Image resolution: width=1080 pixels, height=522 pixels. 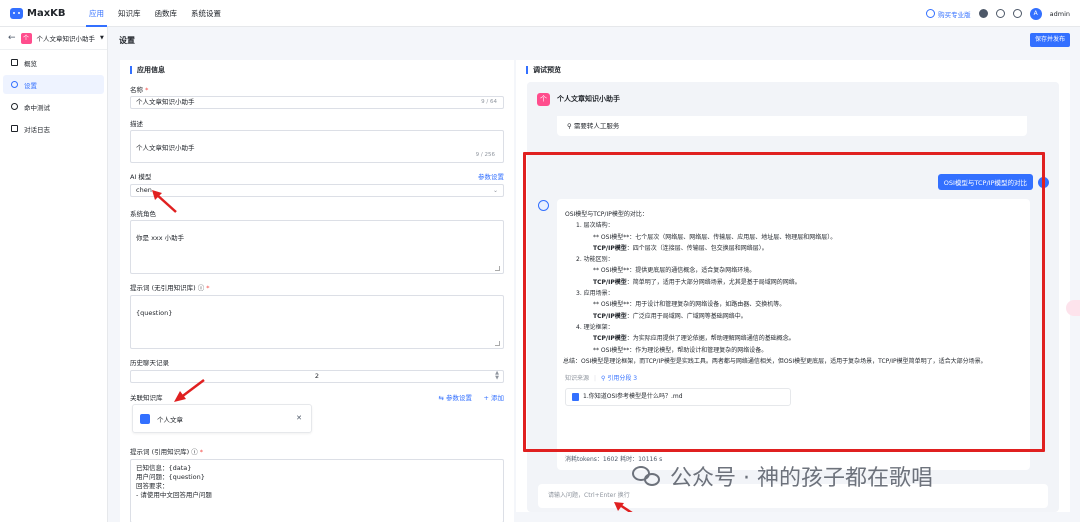 What do you see at coordinates (53, 84) in the screenshot?
I see `sidebar-item-settings: 设置` at bounding box center [53, 84].